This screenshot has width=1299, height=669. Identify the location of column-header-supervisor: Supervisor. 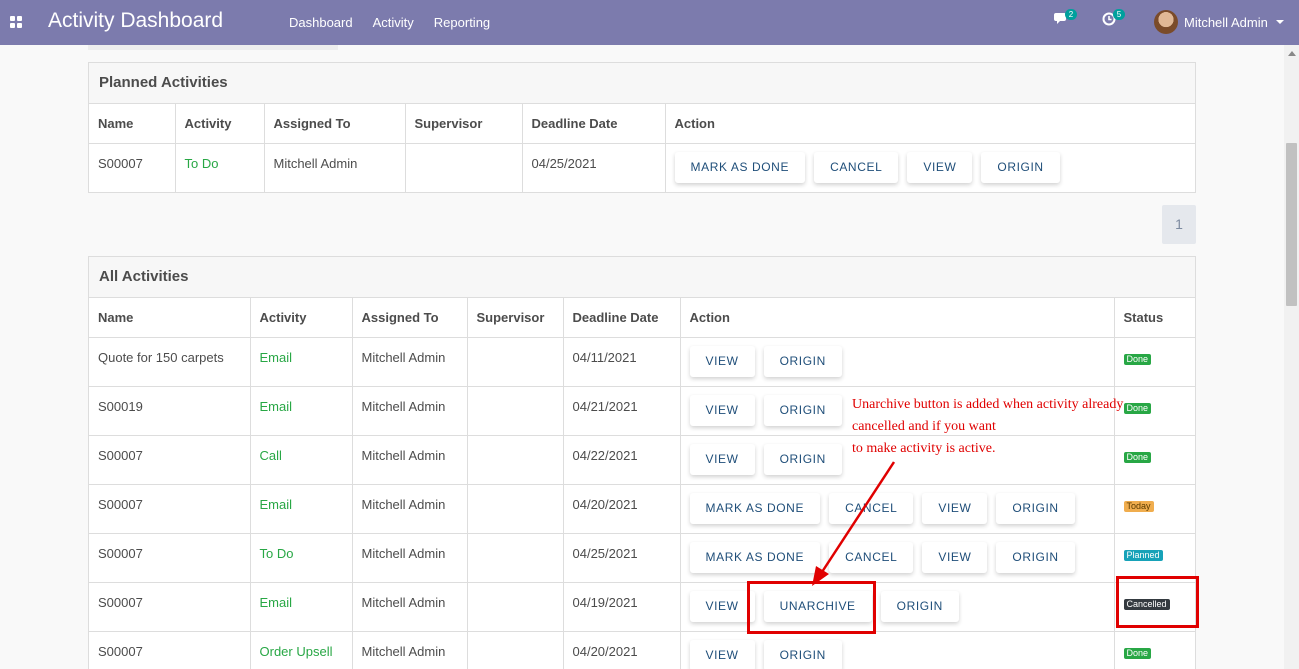
(464, 124).